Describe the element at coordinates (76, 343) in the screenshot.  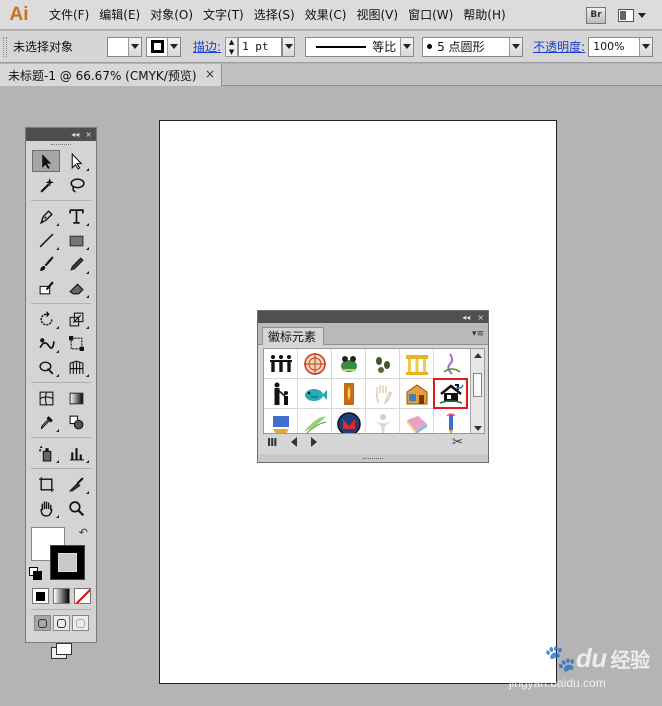
I see `free-transform-tool` at that location.